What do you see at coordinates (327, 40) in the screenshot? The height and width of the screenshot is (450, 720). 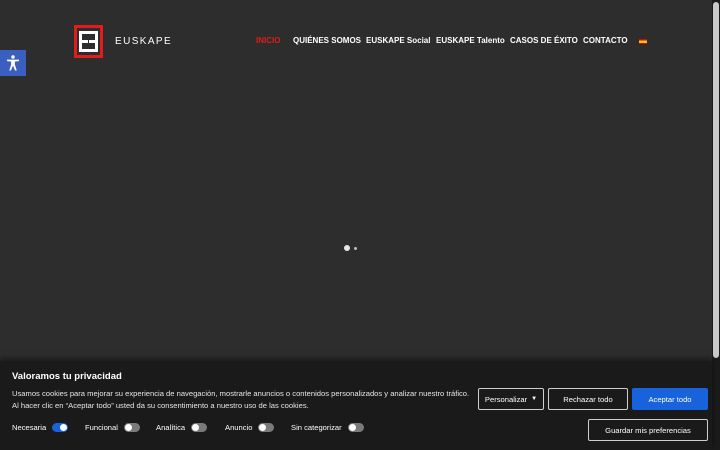 I see `nav-item-quienes-somos: QUIÉNES SOMOS` at bounding box center [327, 40].